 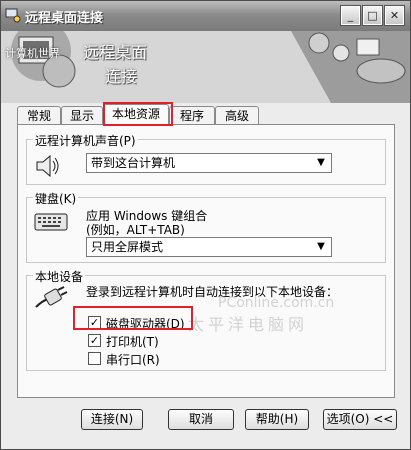 I want to click on sound-select-value: 带到这台计算机, so click(x=133, y=163).